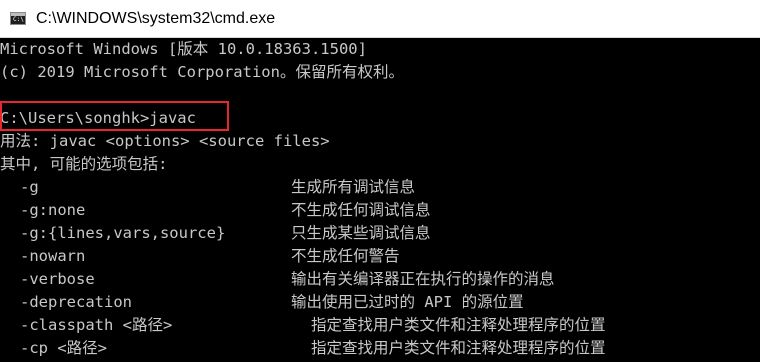  Describe the element at coordinates (84, 164) in the screenshot. I see `options-header: 其中, 可能的选项包括:` at that location.